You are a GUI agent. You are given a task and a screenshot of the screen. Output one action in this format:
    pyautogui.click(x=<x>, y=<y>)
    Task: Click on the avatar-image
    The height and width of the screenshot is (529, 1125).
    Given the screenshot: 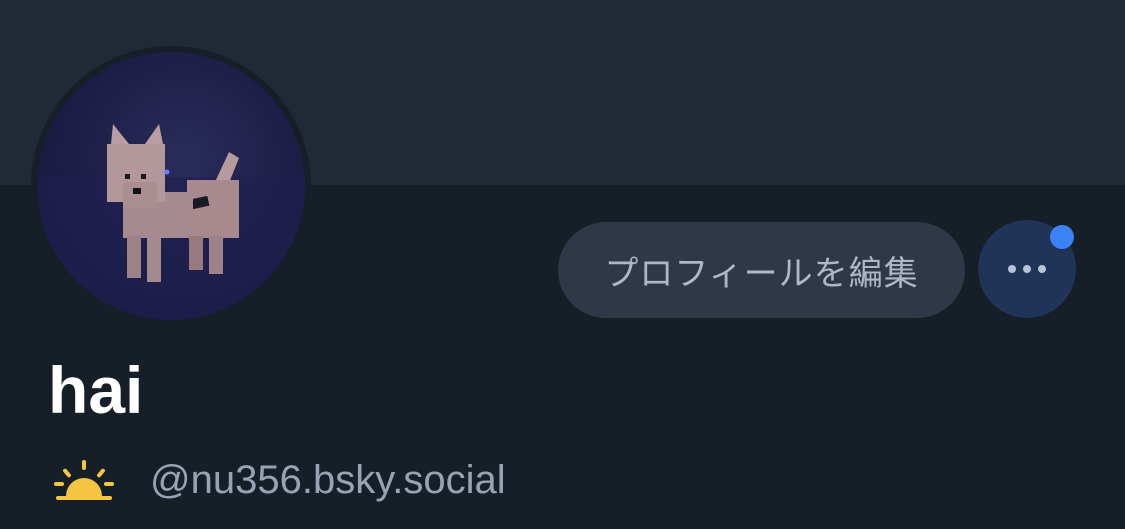 What is the action you would take?
    pyautogui.click(x=171, y=186)
    